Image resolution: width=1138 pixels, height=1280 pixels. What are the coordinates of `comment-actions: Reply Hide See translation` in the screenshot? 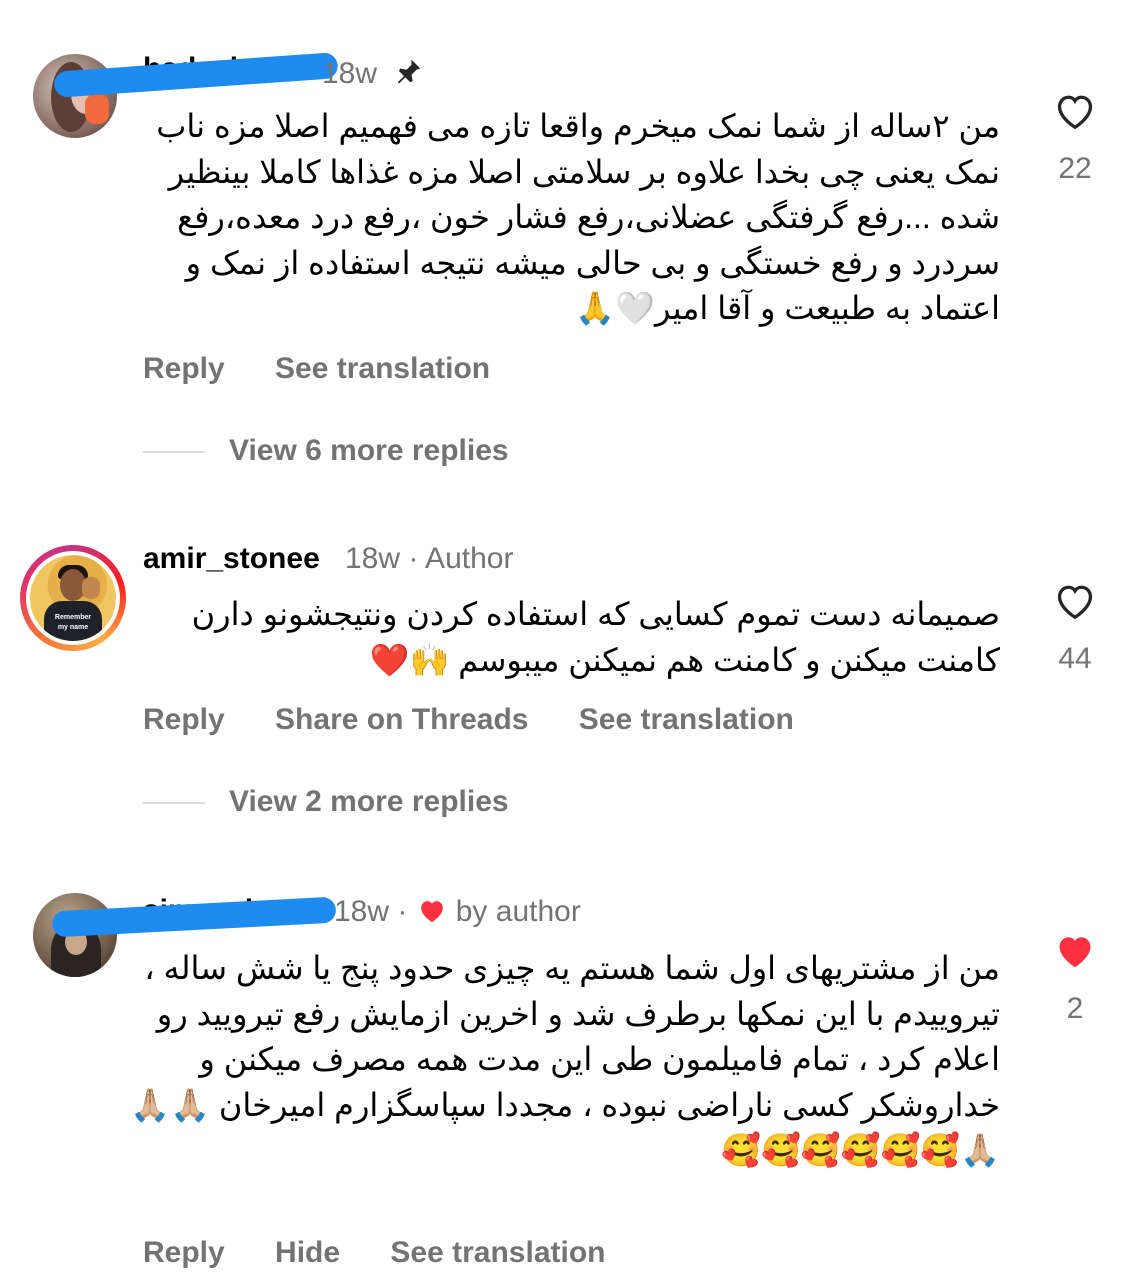 It's located at (395, 1253).